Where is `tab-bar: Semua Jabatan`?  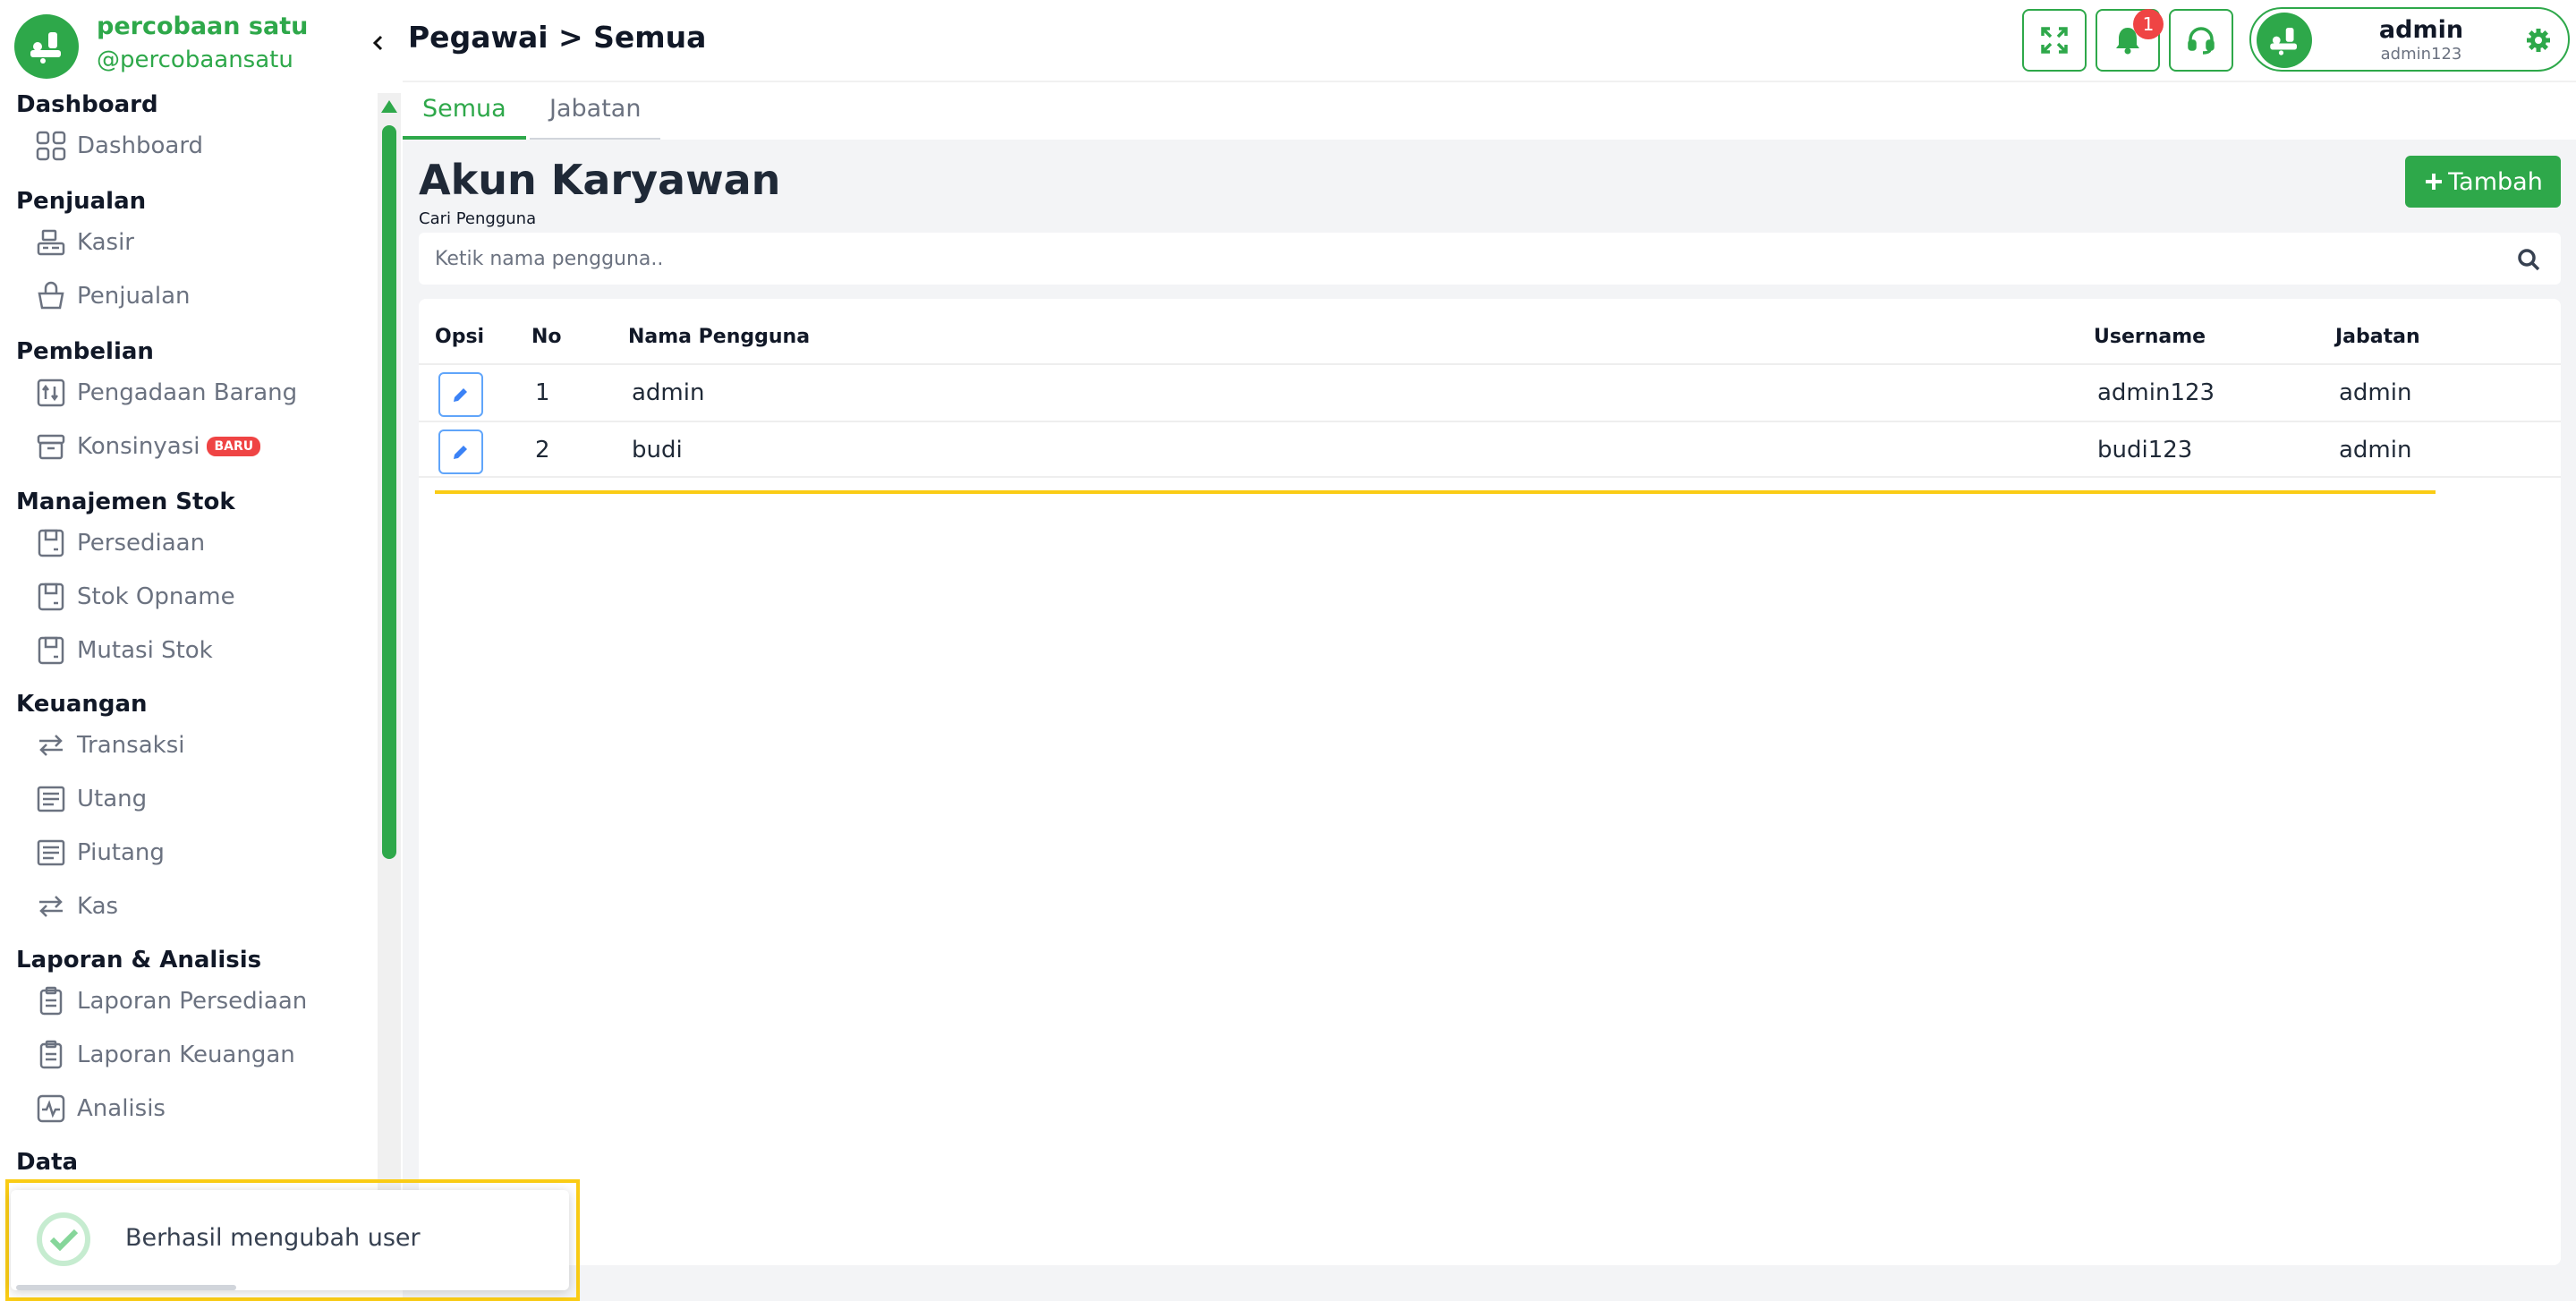
tab-bar: Semua Jabatan is located at coordinates (1489, 111).